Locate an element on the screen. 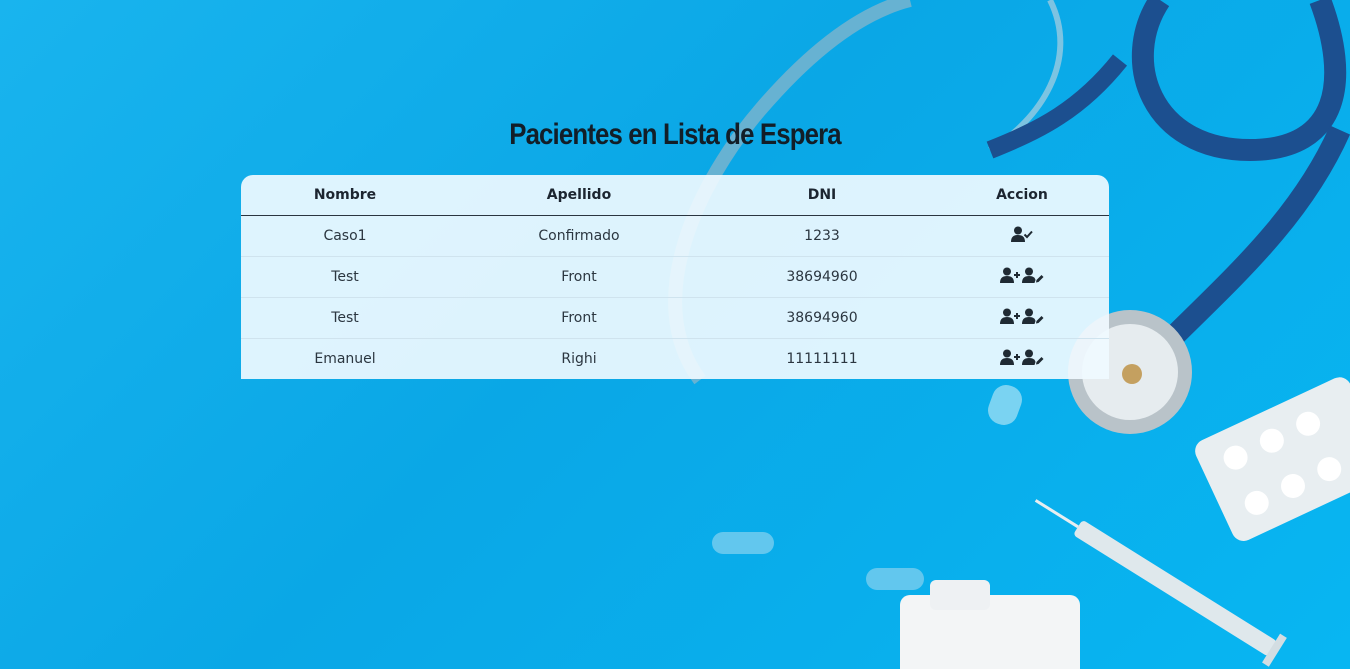 This screenshot has width=1350, height=669. cell-nombre: Caso1 is located at coordinates (345, 236).